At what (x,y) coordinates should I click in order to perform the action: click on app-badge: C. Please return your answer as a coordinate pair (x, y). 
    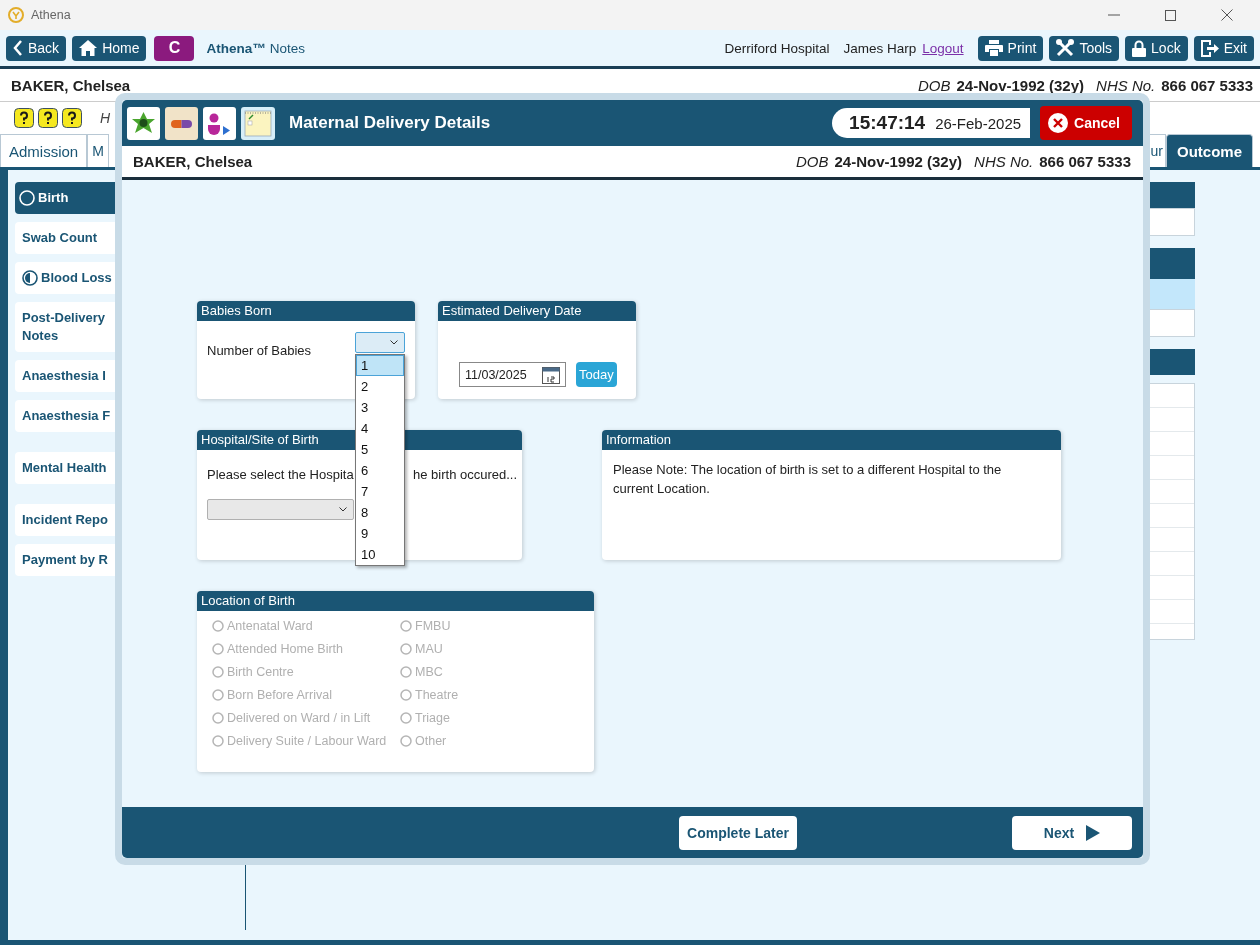
    Looking at the image, I should click on (174, 48).